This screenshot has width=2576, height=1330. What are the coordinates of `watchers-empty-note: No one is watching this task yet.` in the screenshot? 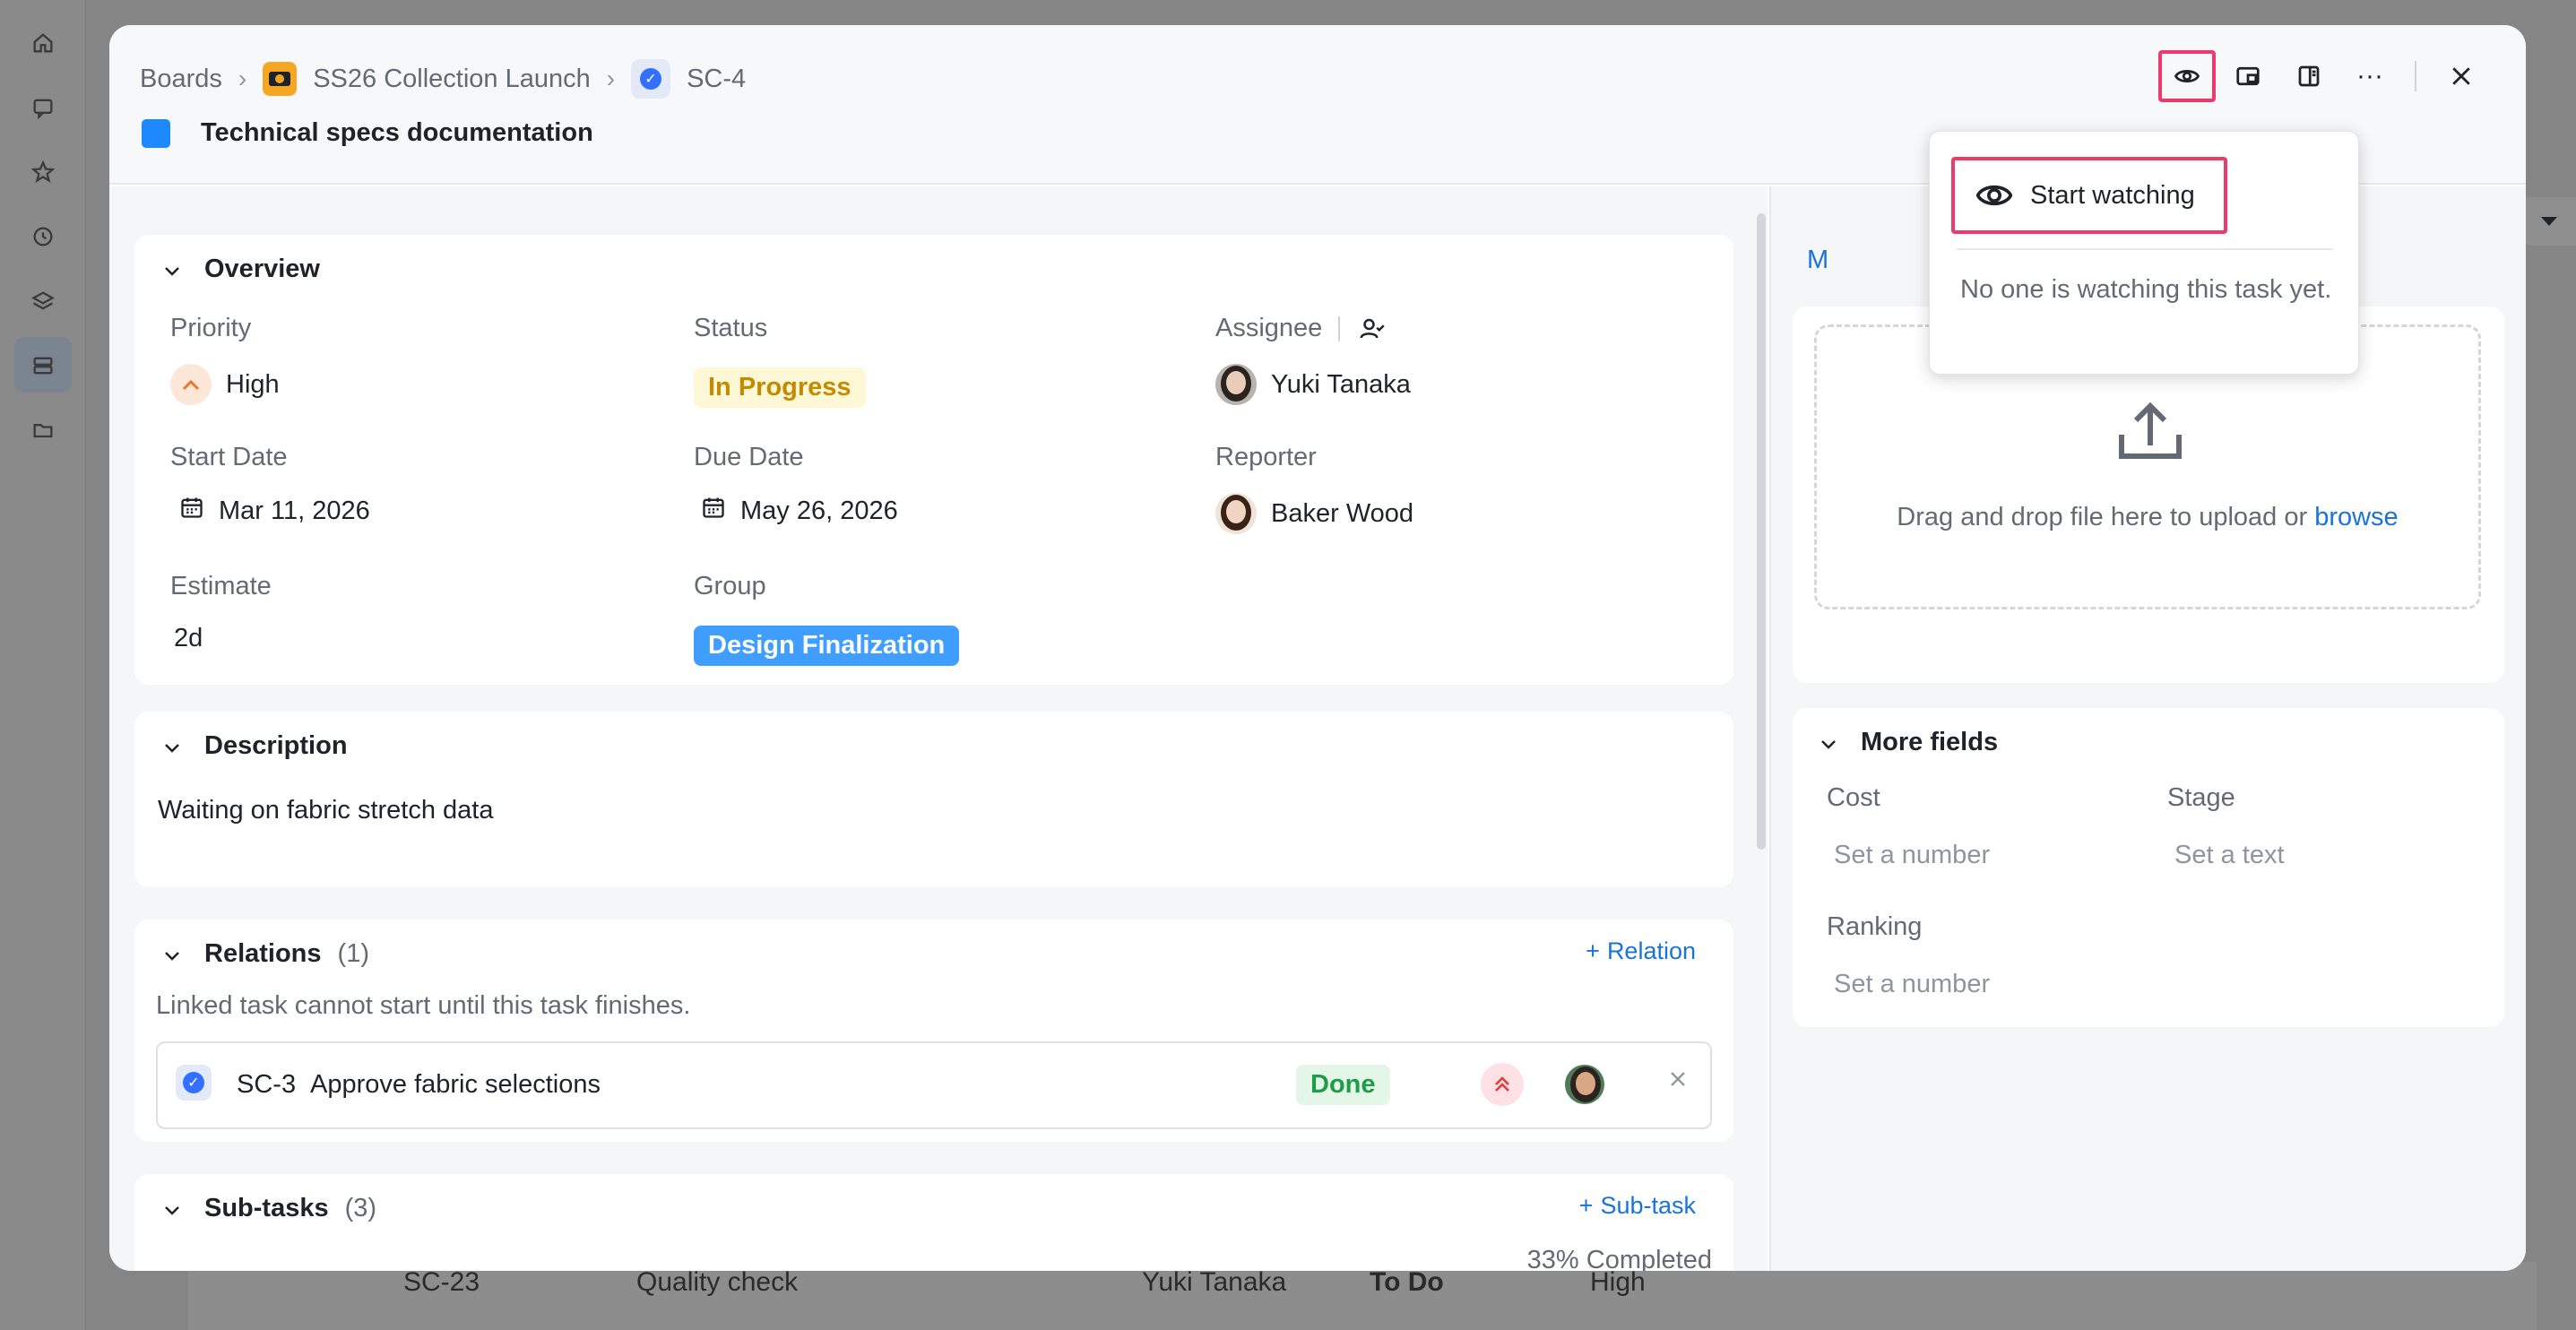 It's located at (2146, 289).